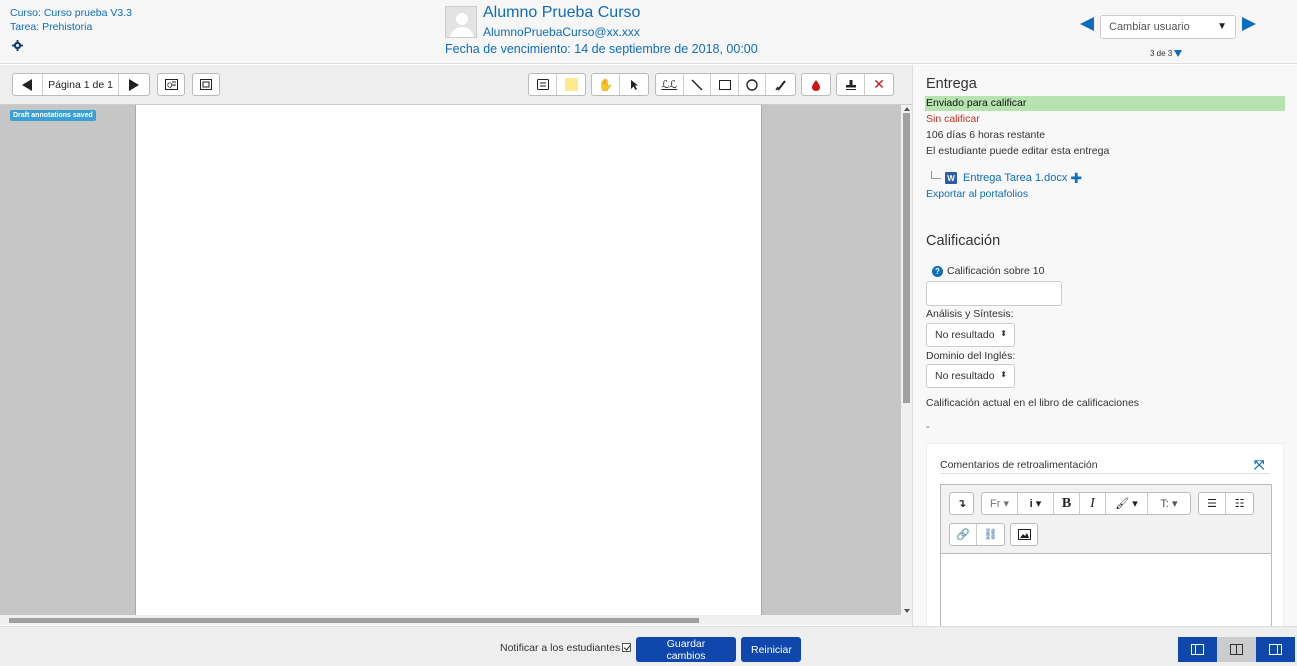  What do you see at coordinates (686, 649) in the screenshot?
I see `save-button: Guardar cambios` at bounding box center [686, 649].